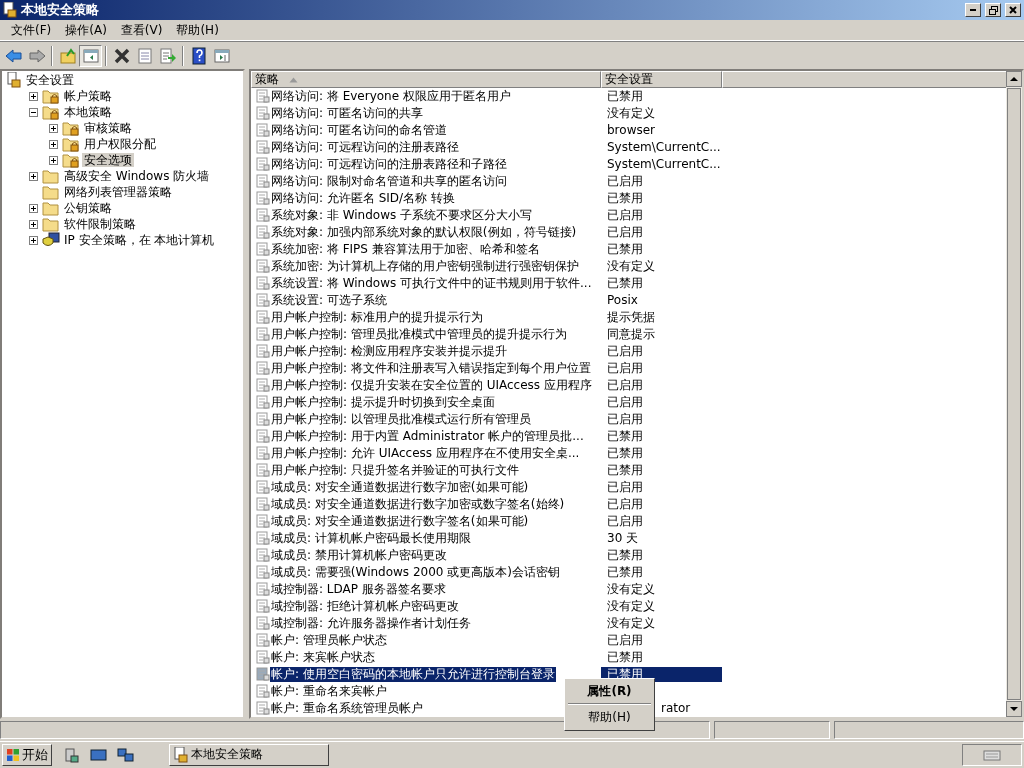 The image size is (1024, 768). I want to click on policy-name: 帐户: 使用空白密码的本地帐户只允许进行控制台登录, so click(413, 674).